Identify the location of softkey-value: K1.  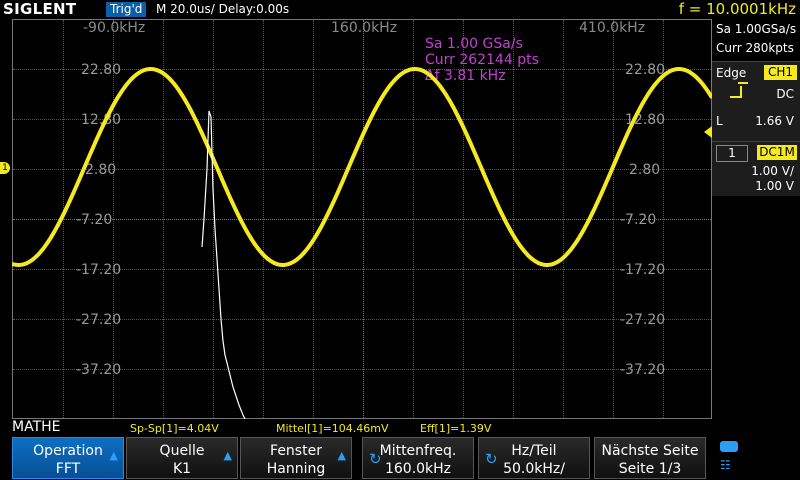
(182, 469).